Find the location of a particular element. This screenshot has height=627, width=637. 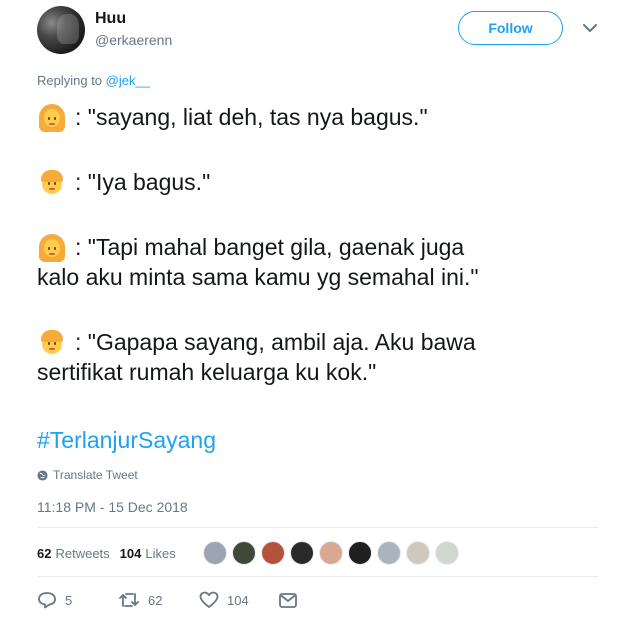

chevron-down-icon is located at coordinates (590, 28).